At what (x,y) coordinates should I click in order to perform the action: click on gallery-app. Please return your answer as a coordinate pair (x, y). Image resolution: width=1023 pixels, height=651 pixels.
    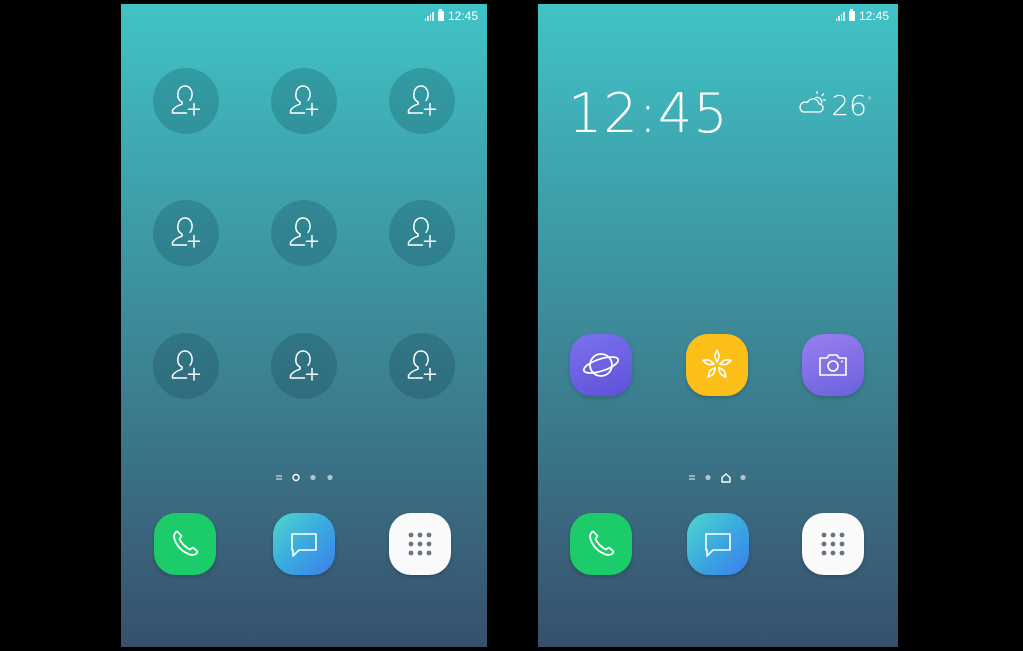
    Looking at the image, I should click on (717, 365).